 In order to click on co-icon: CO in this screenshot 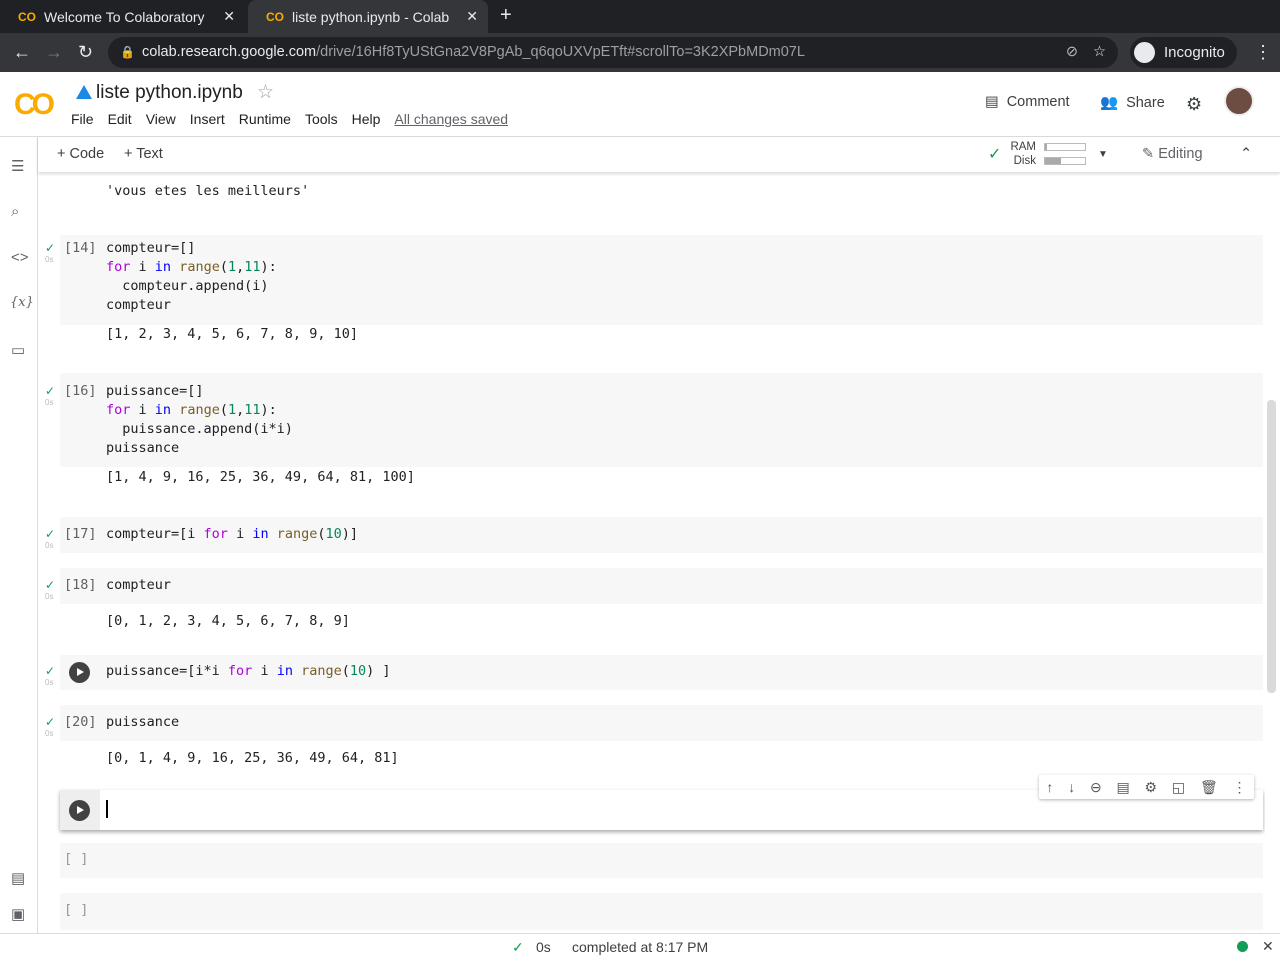, I will do `click(27, 16)`.